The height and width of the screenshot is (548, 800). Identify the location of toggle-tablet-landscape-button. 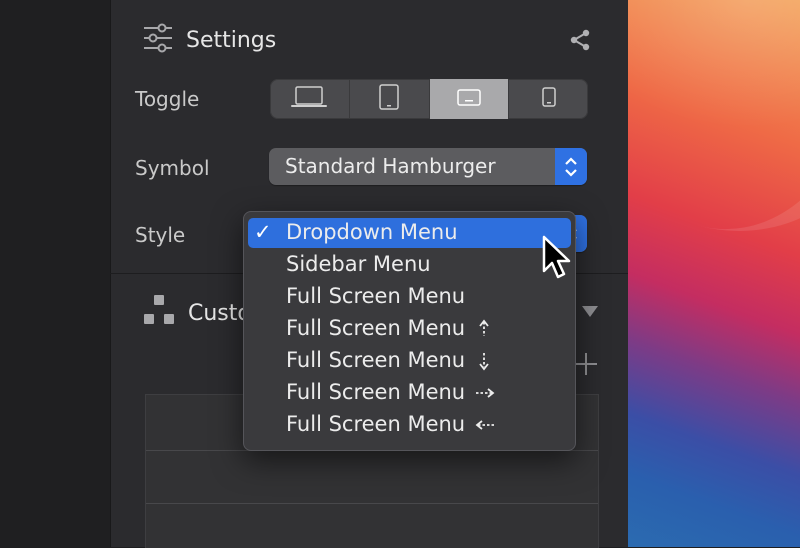
(469, 99).